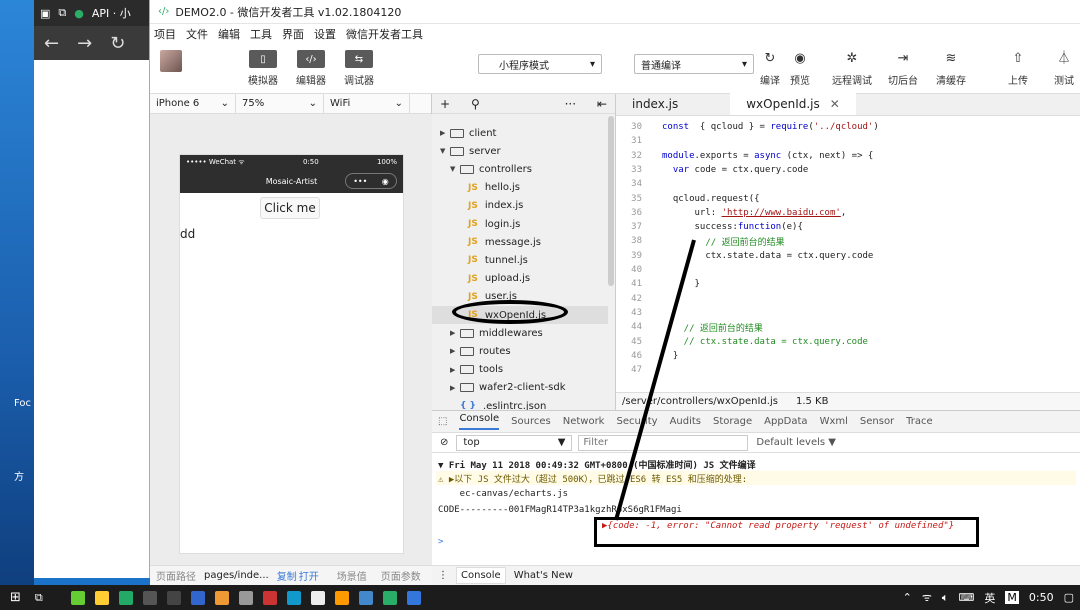  Describe the element at coordinates (261, 34) in the screenshot. I see `menu-tools: 工具` at that location.